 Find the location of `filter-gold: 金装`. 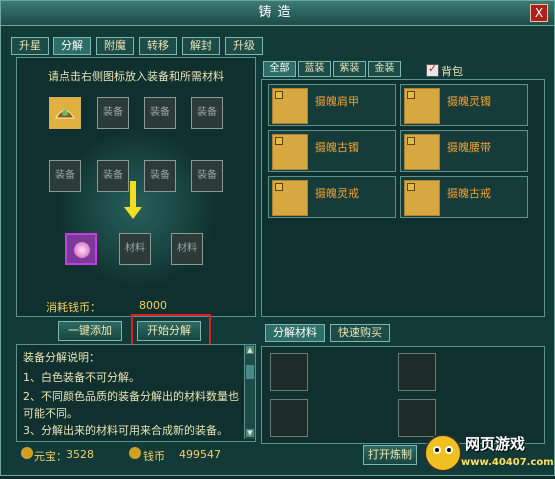

filter-gold: 金装 is located at coordinates (384, 69).